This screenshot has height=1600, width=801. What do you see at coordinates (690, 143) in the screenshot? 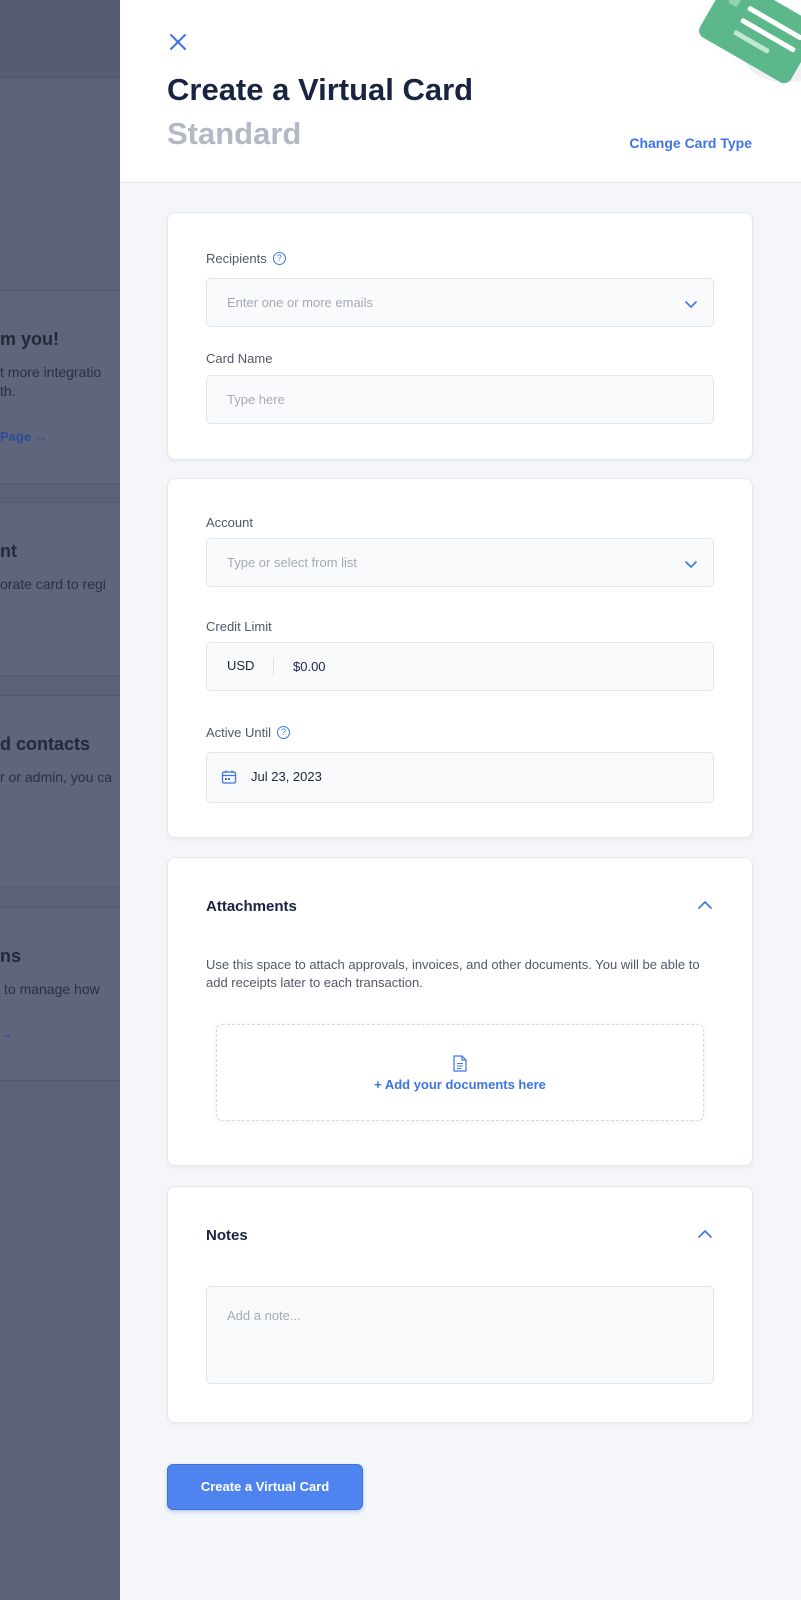
I see `change-card-type-link: Change Card Type` at bounding box center [690, 143].